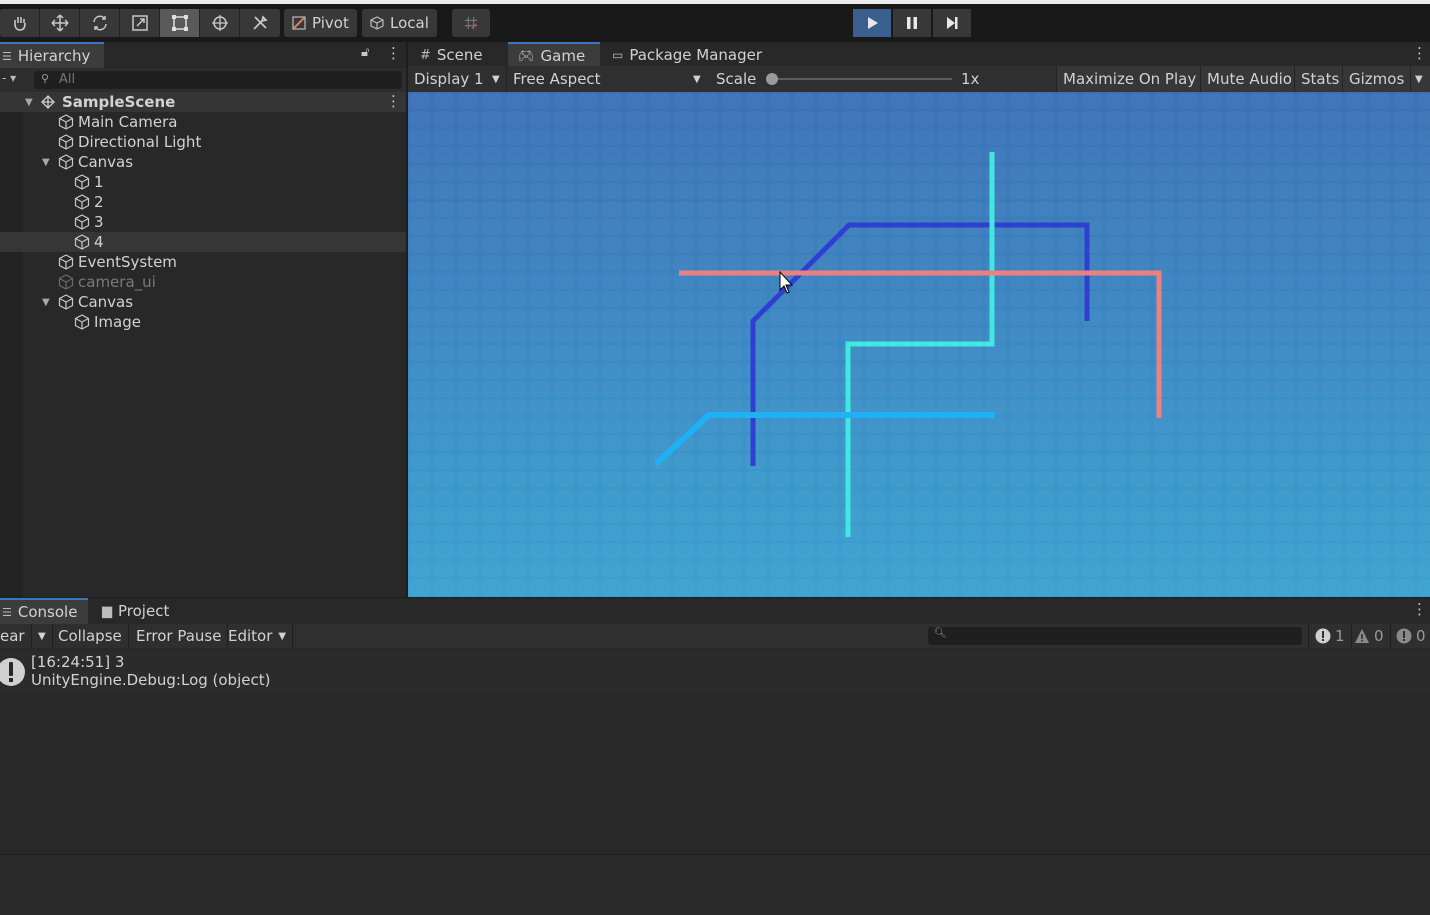  I want to click on info-count-toggle: 1, so click(1330, 636).